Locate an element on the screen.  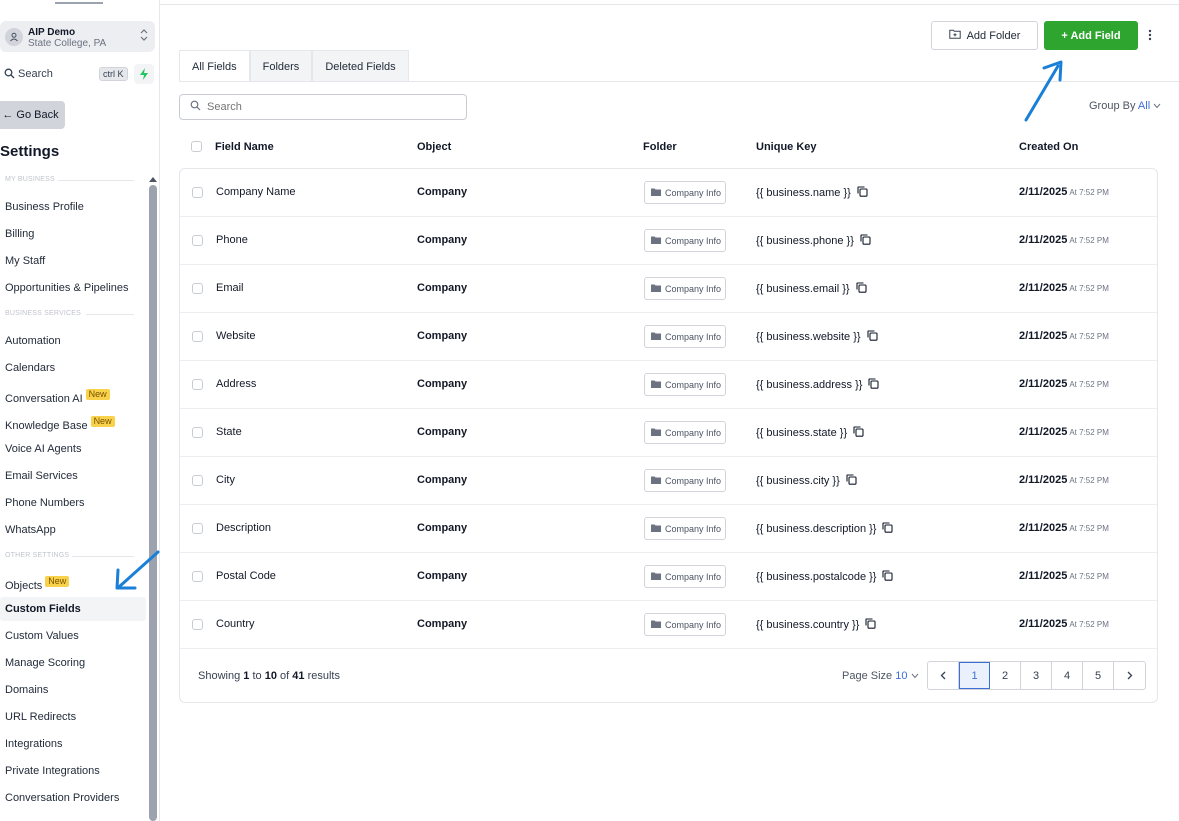
search-field is located at coordinates (323, 107).